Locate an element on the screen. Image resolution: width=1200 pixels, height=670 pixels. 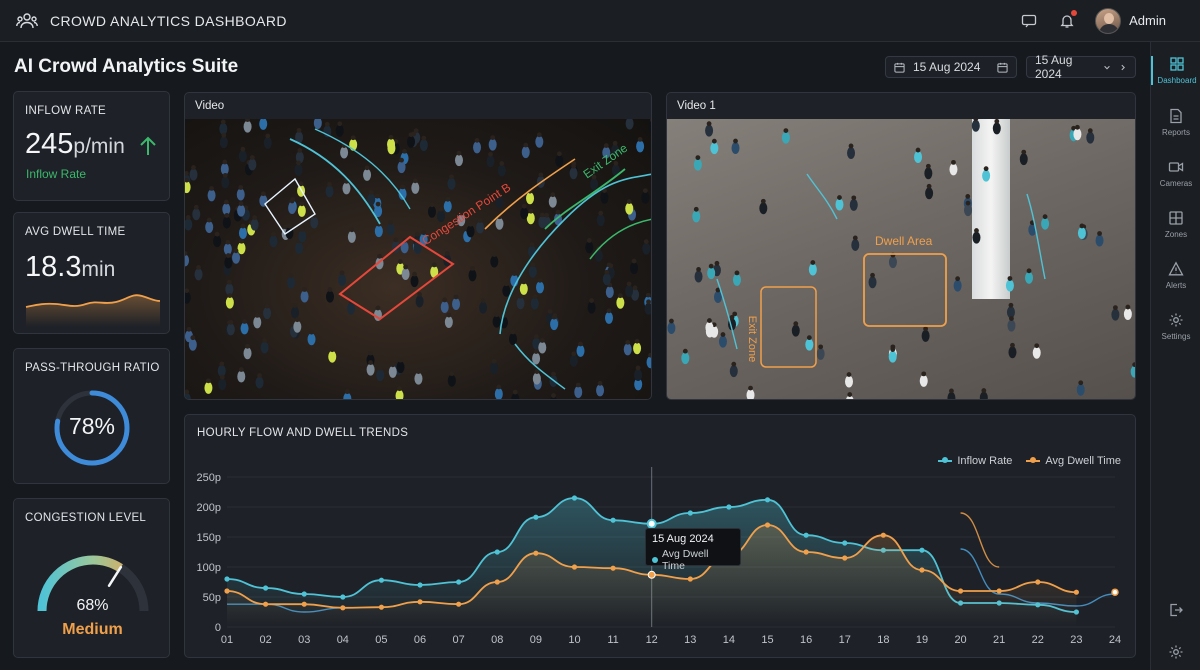
sidebar-item-zones: Zones is located at coordinates (1175, 224).